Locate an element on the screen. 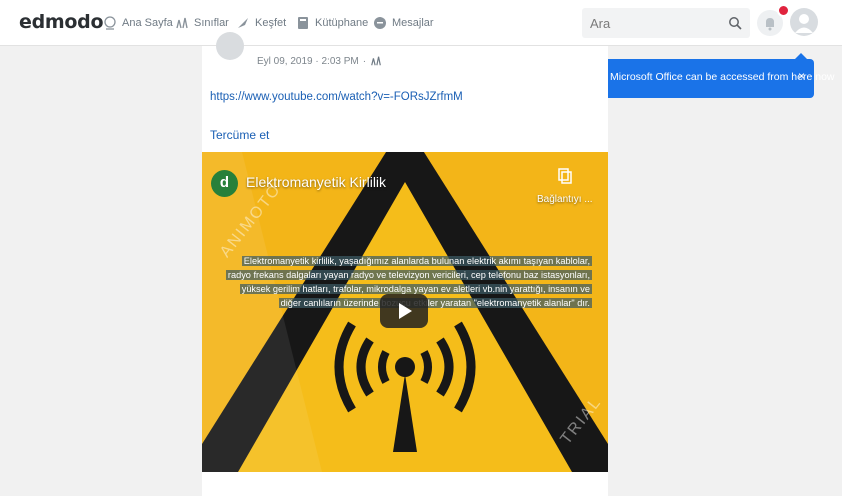 This screenshot has height=496, width=842. search-box is located at coordinates (666, 23).